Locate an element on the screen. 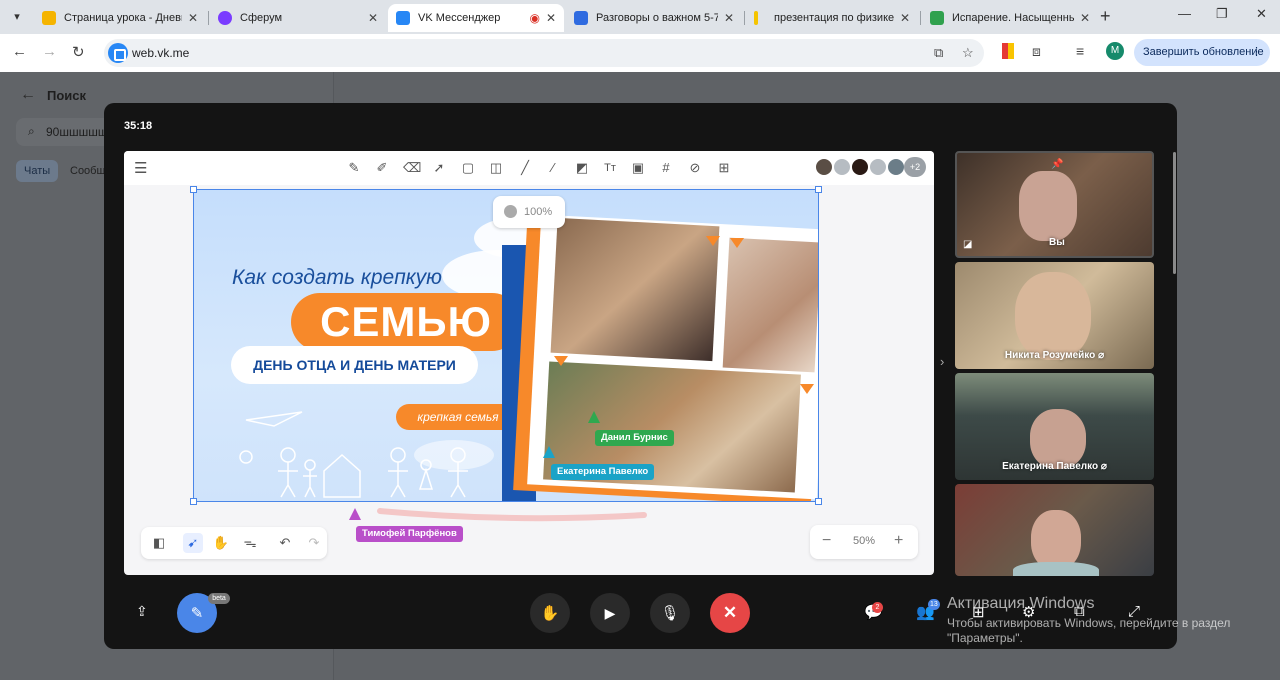 Image resolution: width=1280 pixels, height=680 pixels. pink-stroke-drawing is located at coordinates (512, 515).